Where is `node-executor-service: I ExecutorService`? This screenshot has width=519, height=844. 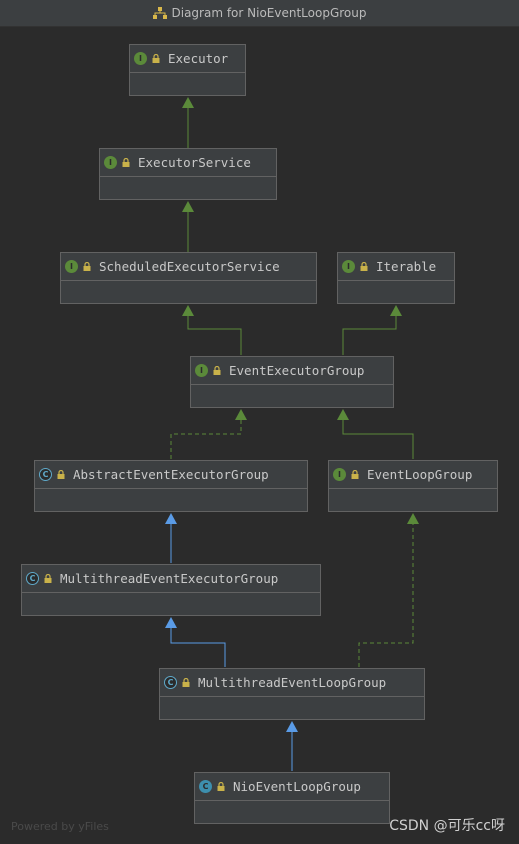 node-executor-service: I ExecutorService is located at coordinates (188, 174).